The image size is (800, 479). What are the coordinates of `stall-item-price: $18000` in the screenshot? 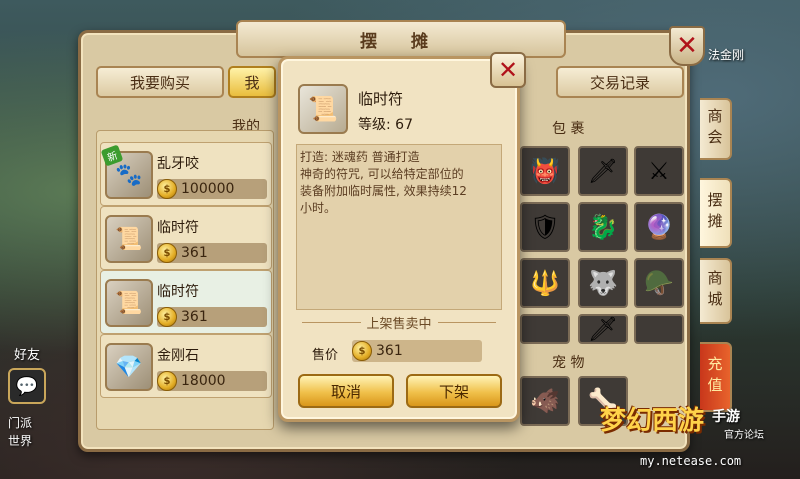 It's located at (212, 381).